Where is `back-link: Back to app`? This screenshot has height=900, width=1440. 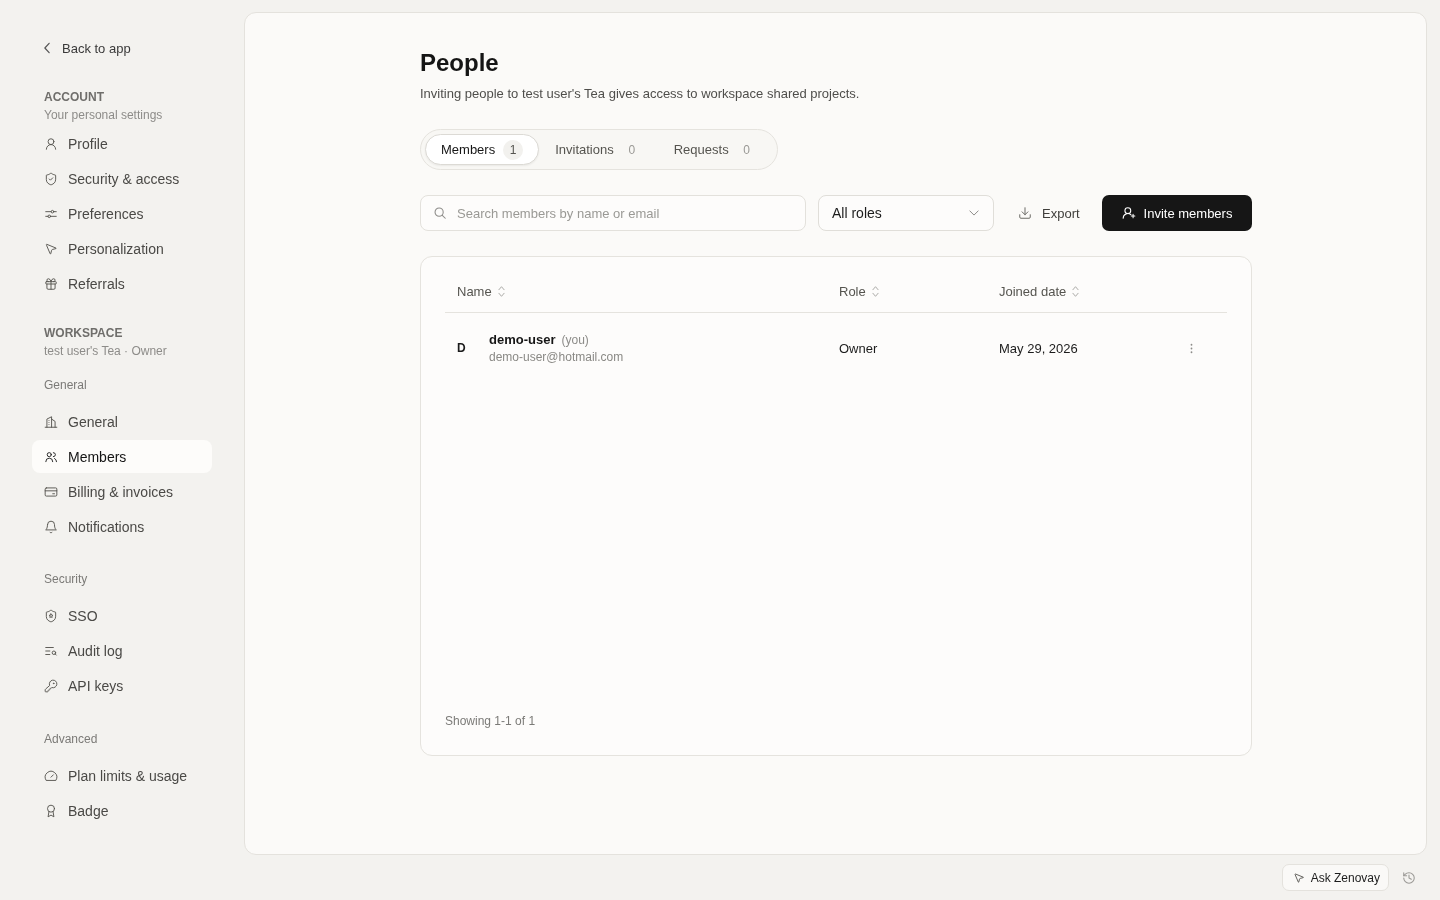
back-link: Back to app is located at coordinates (81, 48).